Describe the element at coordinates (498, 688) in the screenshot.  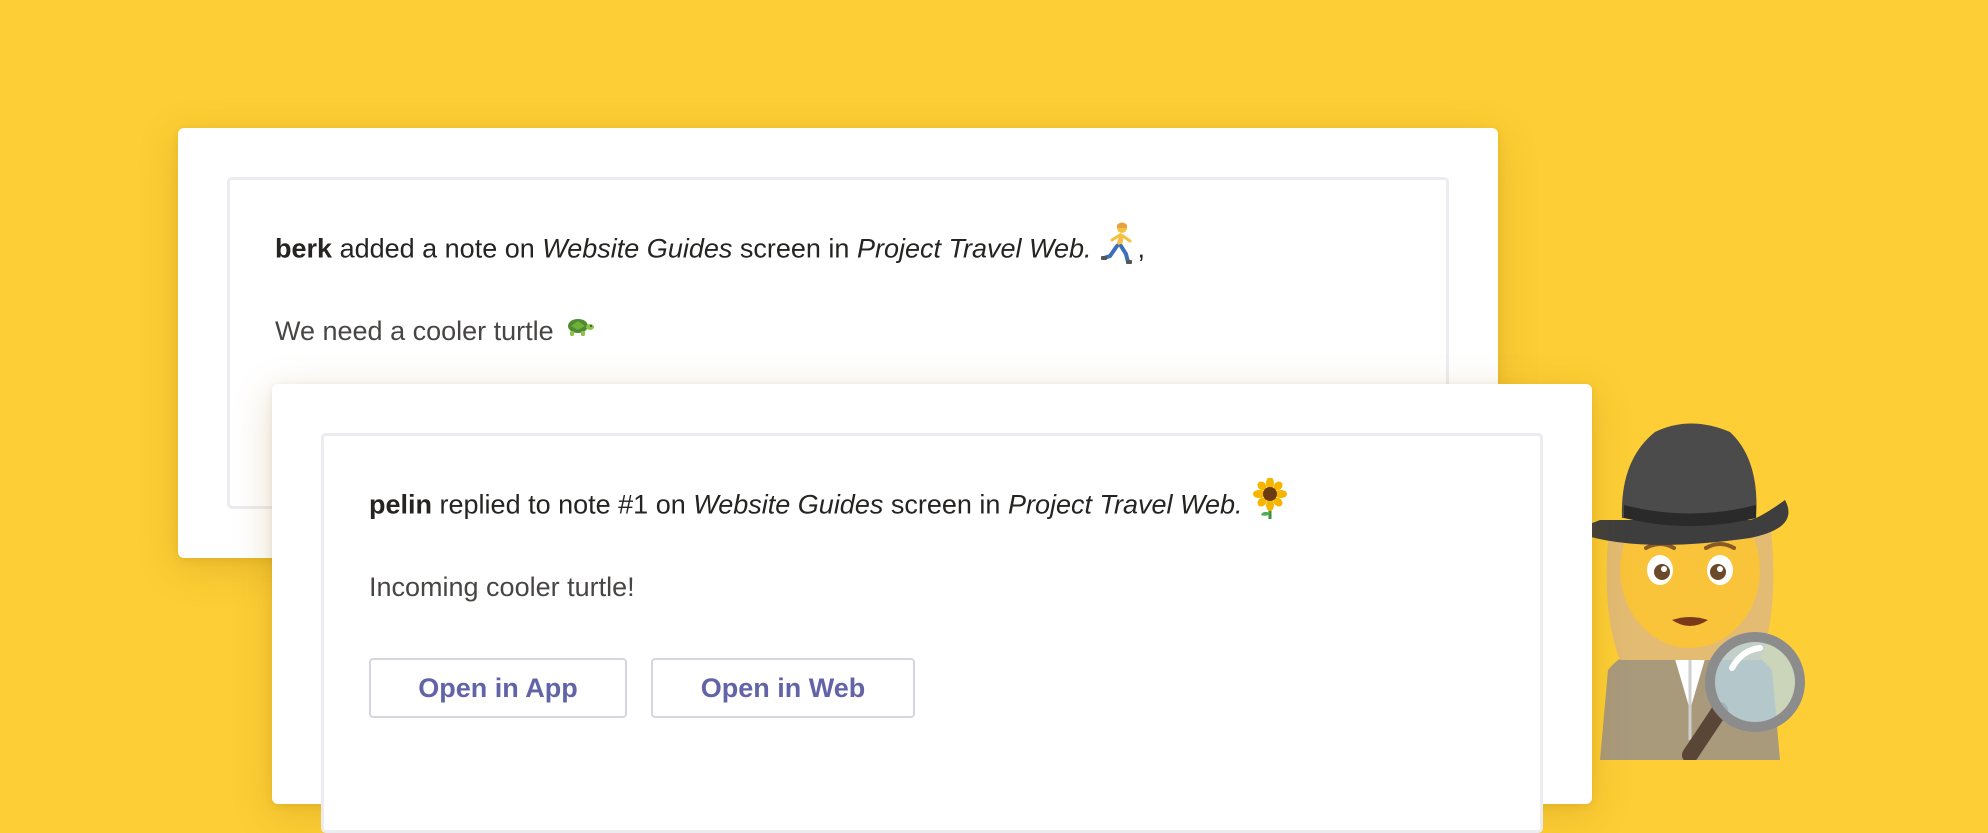
I see `open-in-app-button: Open in App` at that location.